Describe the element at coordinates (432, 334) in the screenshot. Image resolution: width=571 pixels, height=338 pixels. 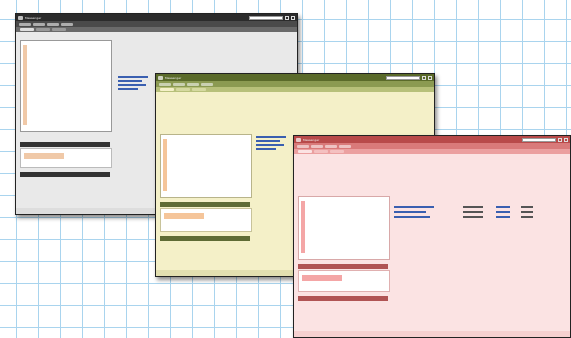
I see `status-bar` at that location.